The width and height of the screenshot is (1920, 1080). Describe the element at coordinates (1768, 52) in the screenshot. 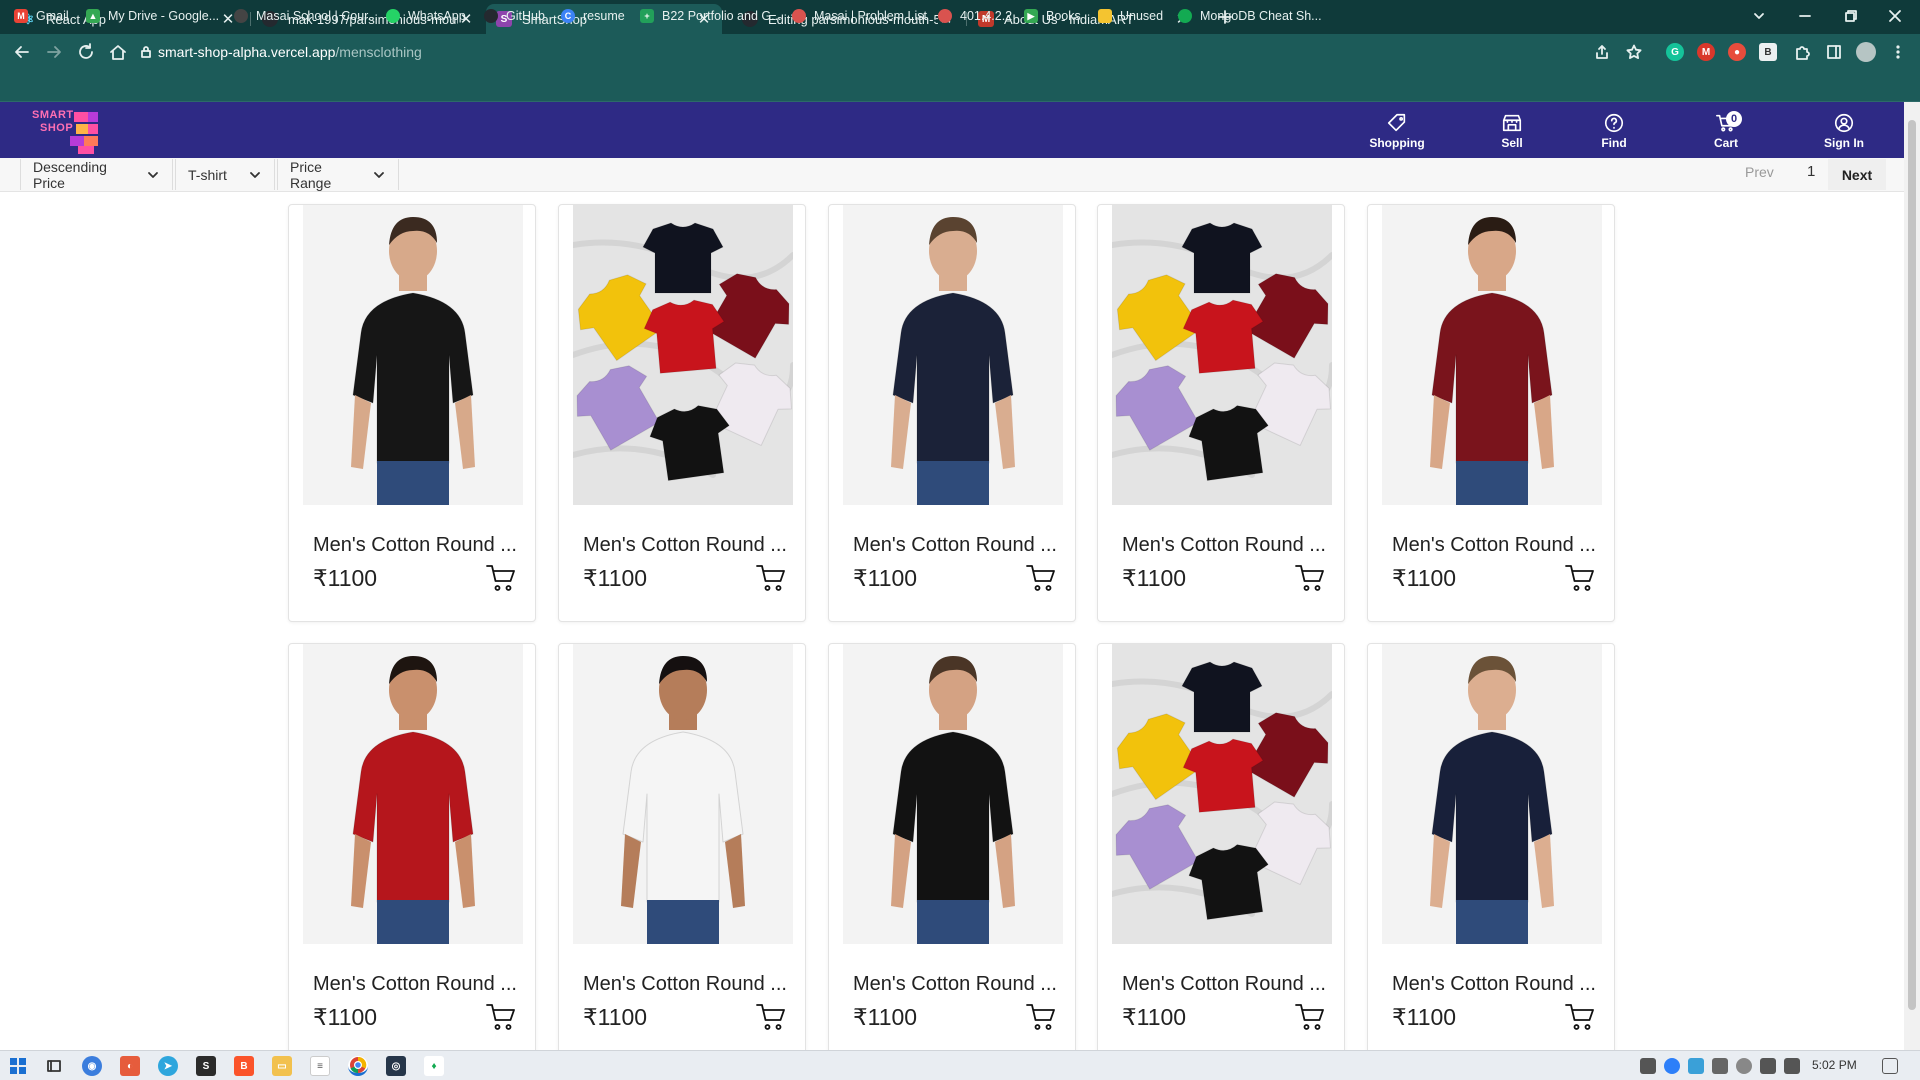

I see `b-extension-icon: B` at that location.